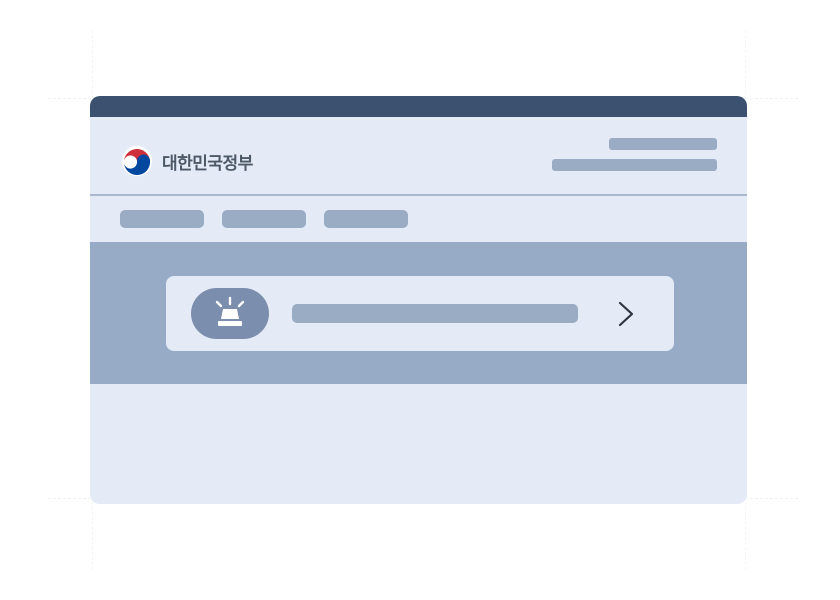 Image resolution: width=840 pixels, height=600 pixels. I want to click on siren-icon, so click(230, 311).